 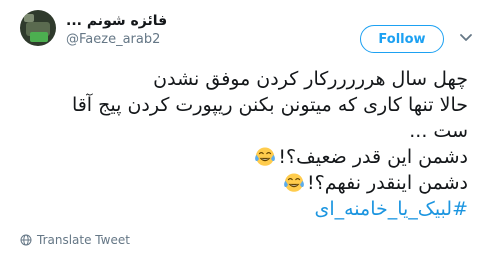 I want to click on follow-button: Follow, so click(x=402, y=39).